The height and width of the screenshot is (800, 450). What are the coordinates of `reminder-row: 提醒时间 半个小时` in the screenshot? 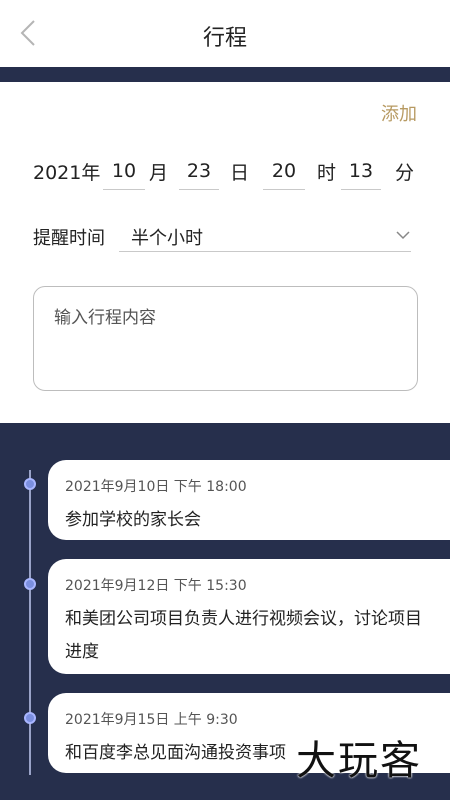 It's located at (223, 238).